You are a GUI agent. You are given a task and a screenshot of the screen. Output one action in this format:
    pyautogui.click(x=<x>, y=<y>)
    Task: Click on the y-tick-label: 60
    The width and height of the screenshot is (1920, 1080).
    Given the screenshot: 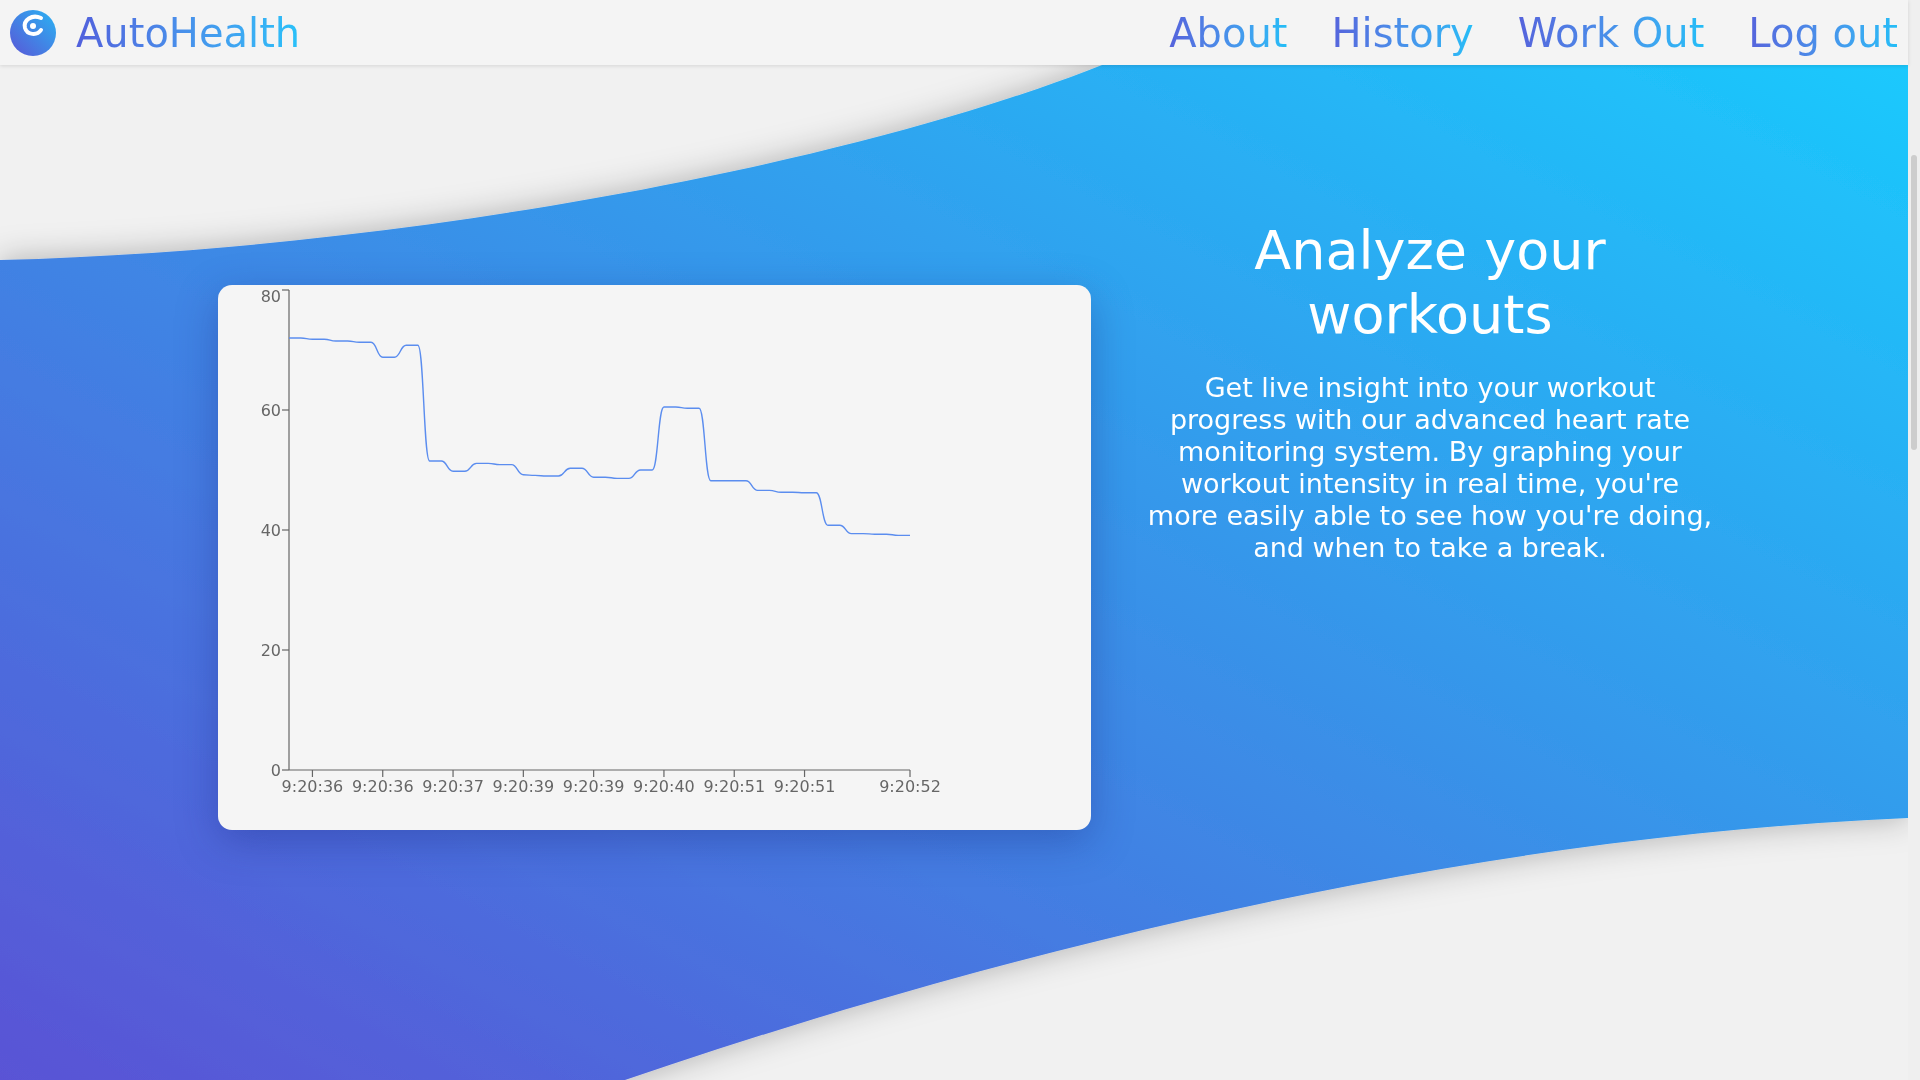 What is the action you would take?
    pyautogui.click(x=270, y=410)
    